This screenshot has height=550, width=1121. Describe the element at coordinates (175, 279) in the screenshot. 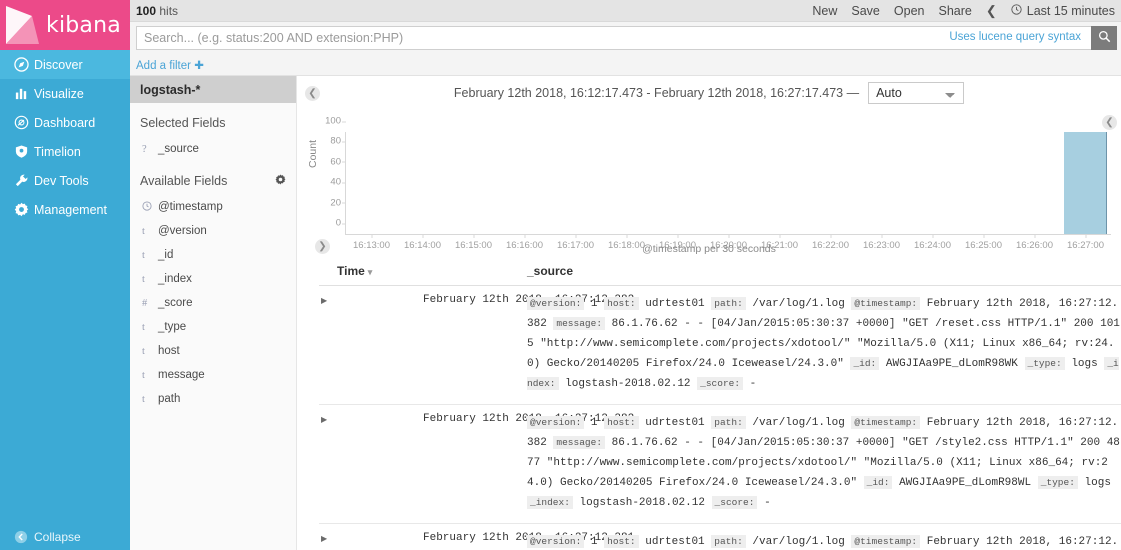

I see `field-name: _index` at that location.